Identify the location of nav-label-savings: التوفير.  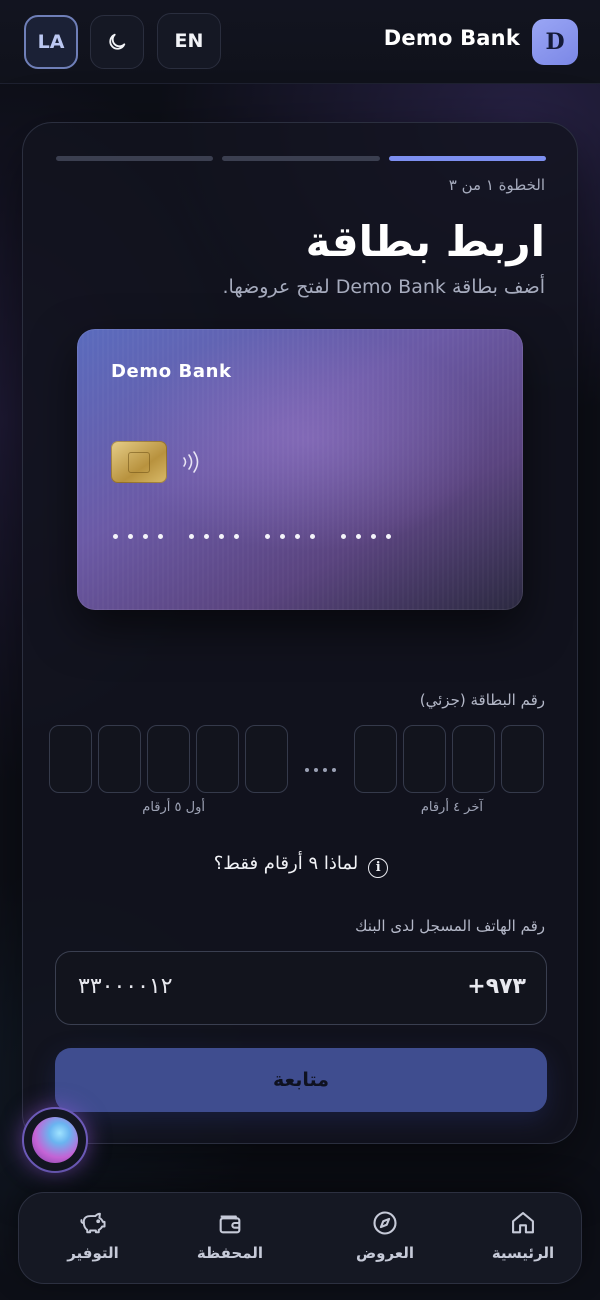
(93, 1253).